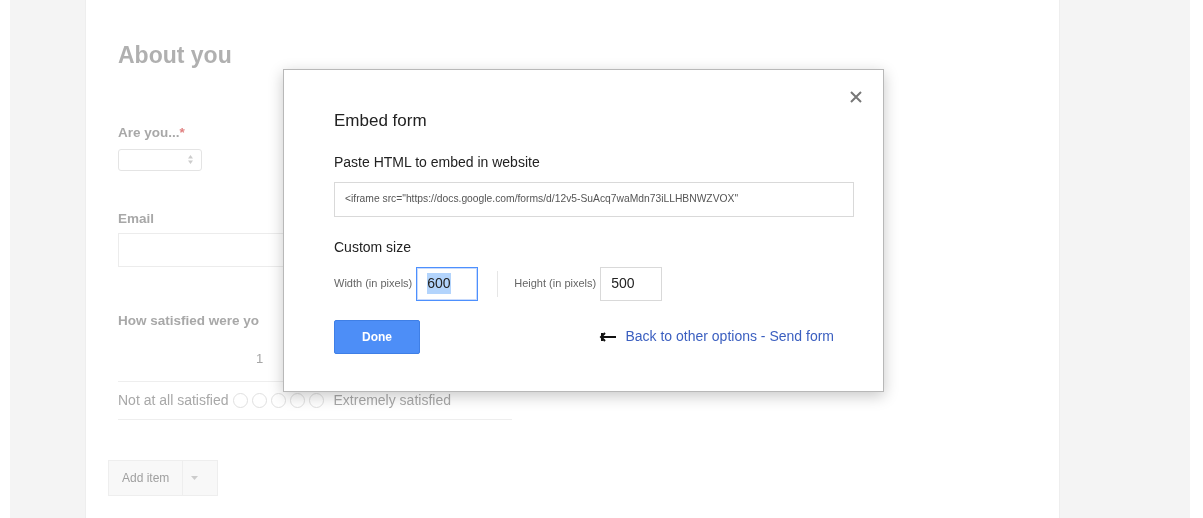 This screenshot has width=1203, height=518. What do you see at coordinates (373, 284) in the screenshot?
I see `field-label: Width (in pixels)` at bounding box center [373, 284].